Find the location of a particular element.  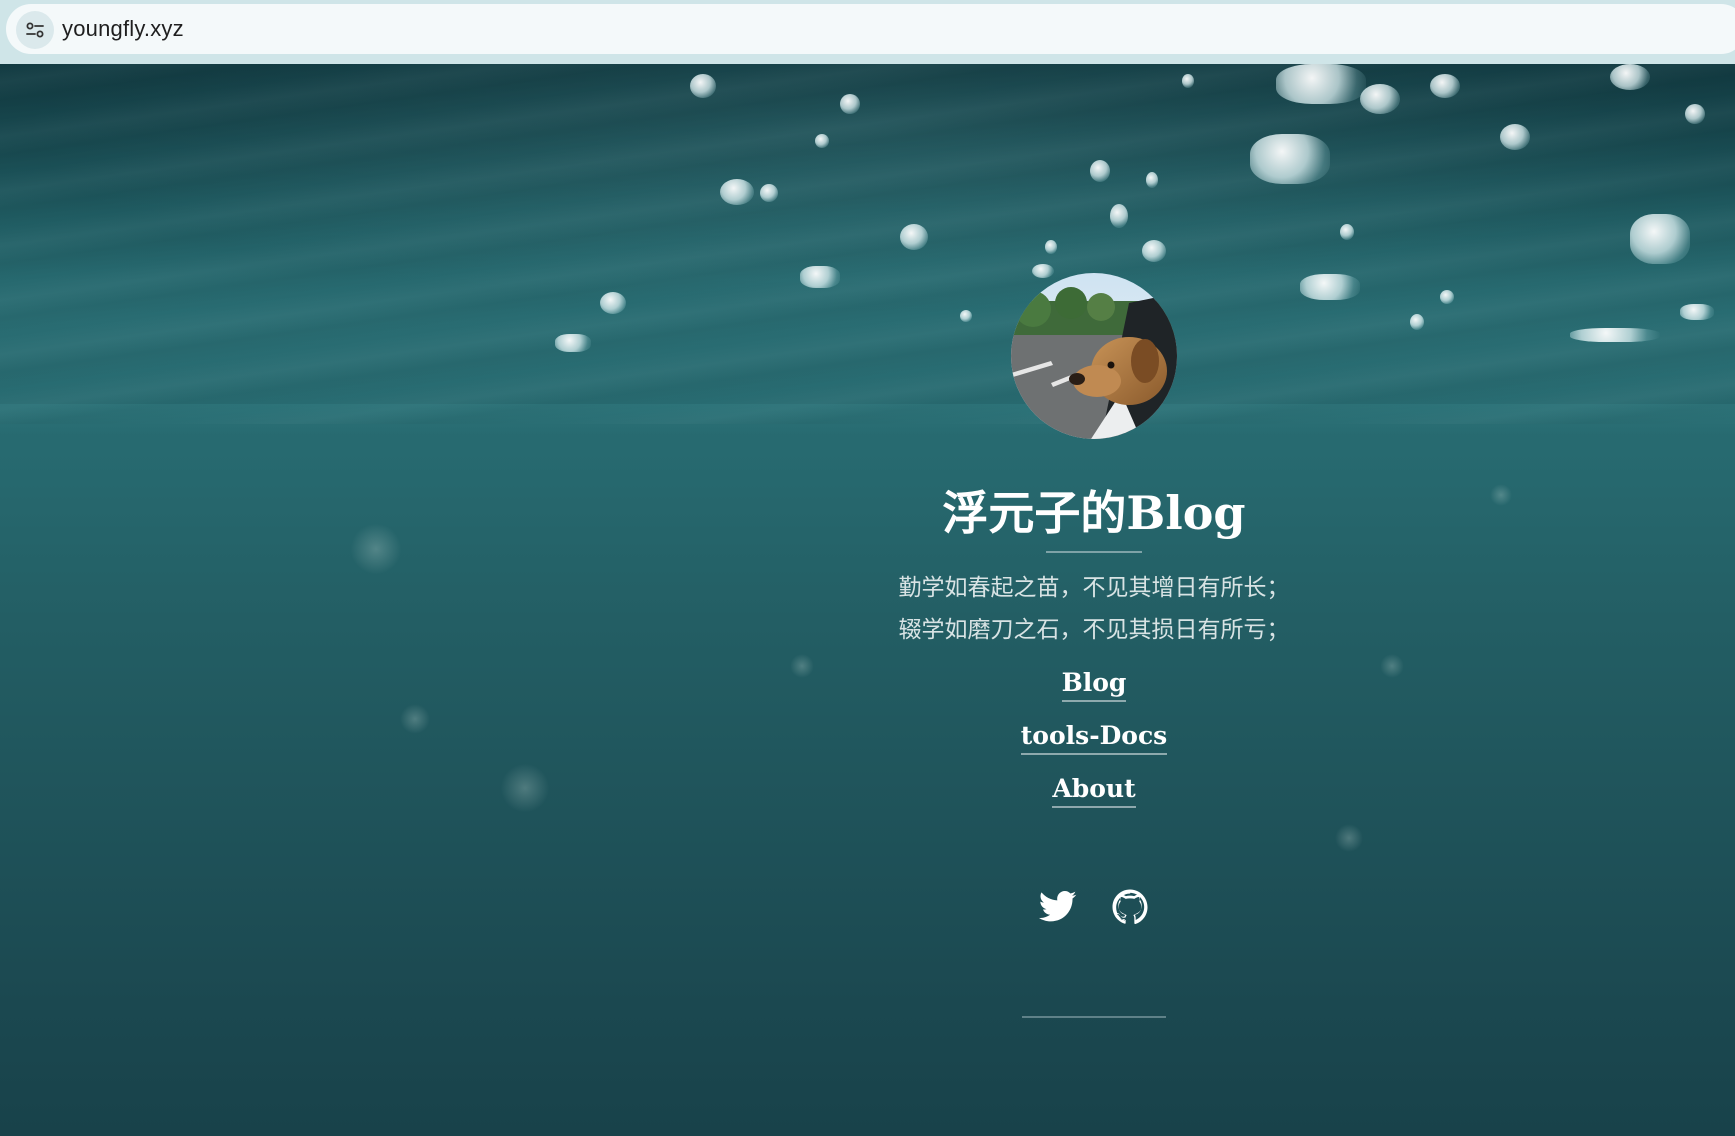

nav-link-tools-docs: tools-Docs is located at coordinates (1094, 738).